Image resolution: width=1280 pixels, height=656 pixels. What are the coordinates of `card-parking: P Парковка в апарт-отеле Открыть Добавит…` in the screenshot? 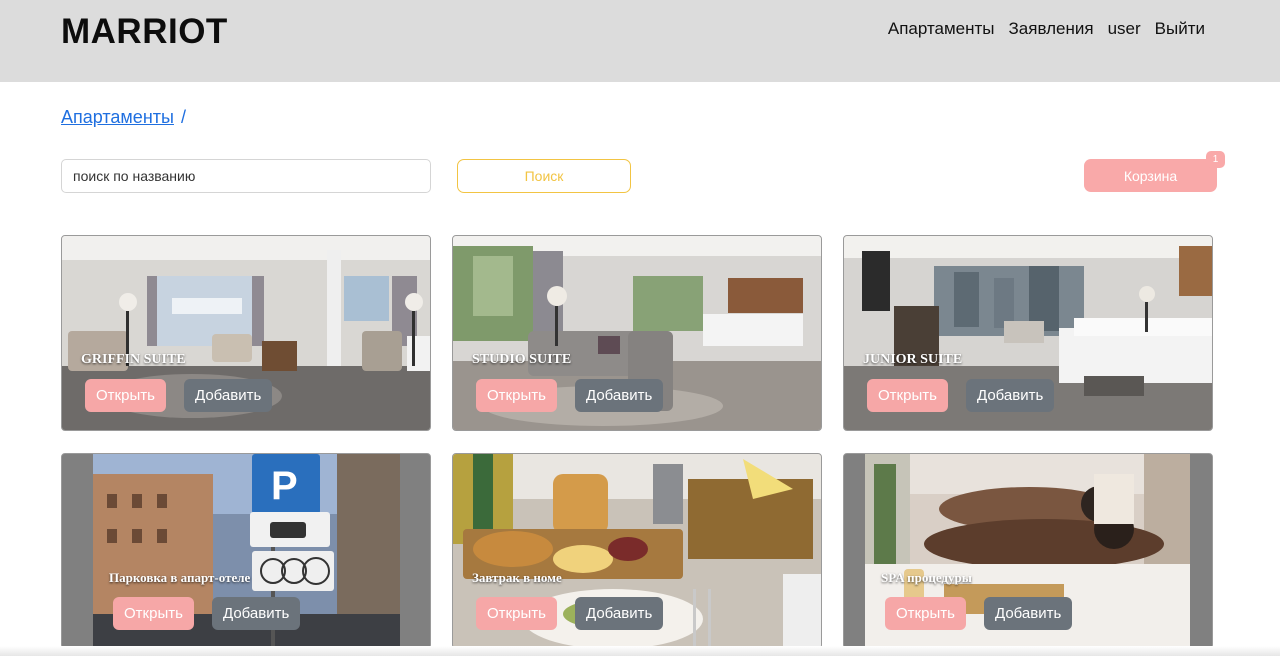 It's located at (246, 551).